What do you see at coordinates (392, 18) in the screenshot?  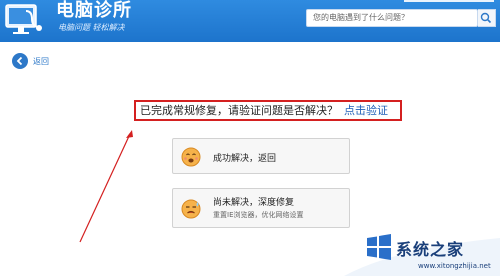 I see `search-input: 您的电脑遇到了什么问题？` at bounding box center [392, 18].